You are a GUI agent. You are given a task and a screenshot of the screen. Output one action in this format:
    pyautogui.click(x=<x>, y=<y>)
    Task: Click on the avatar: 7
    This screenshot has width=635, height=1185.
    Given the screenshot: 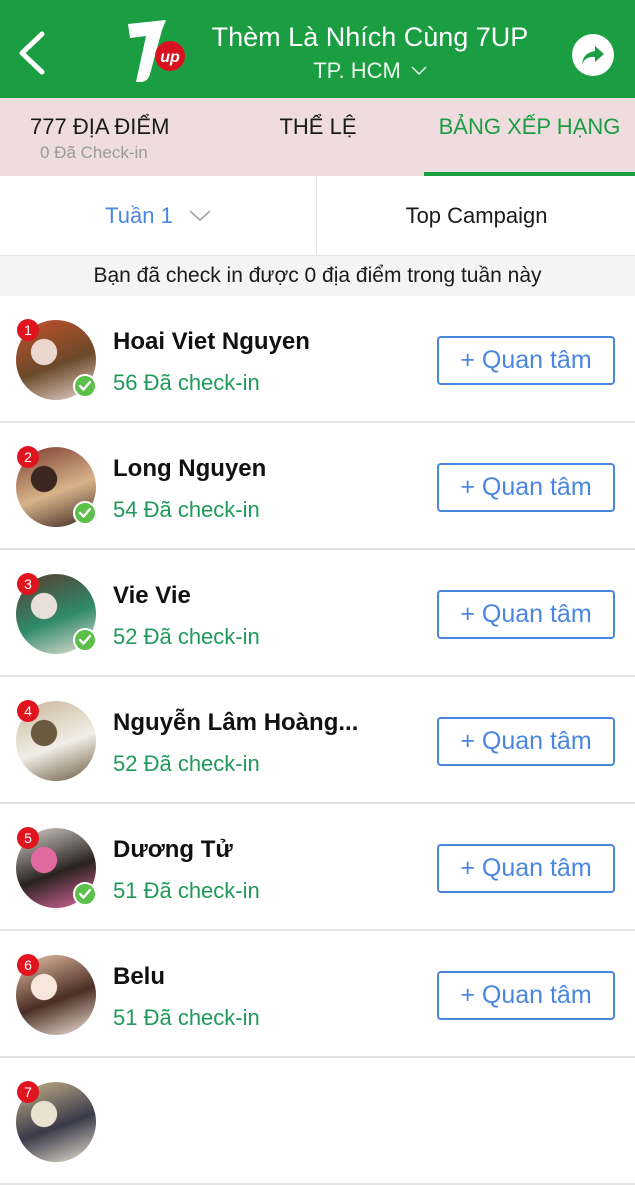 What is the action you would take?
    pyautogui.click(x=56, y=1121)
    